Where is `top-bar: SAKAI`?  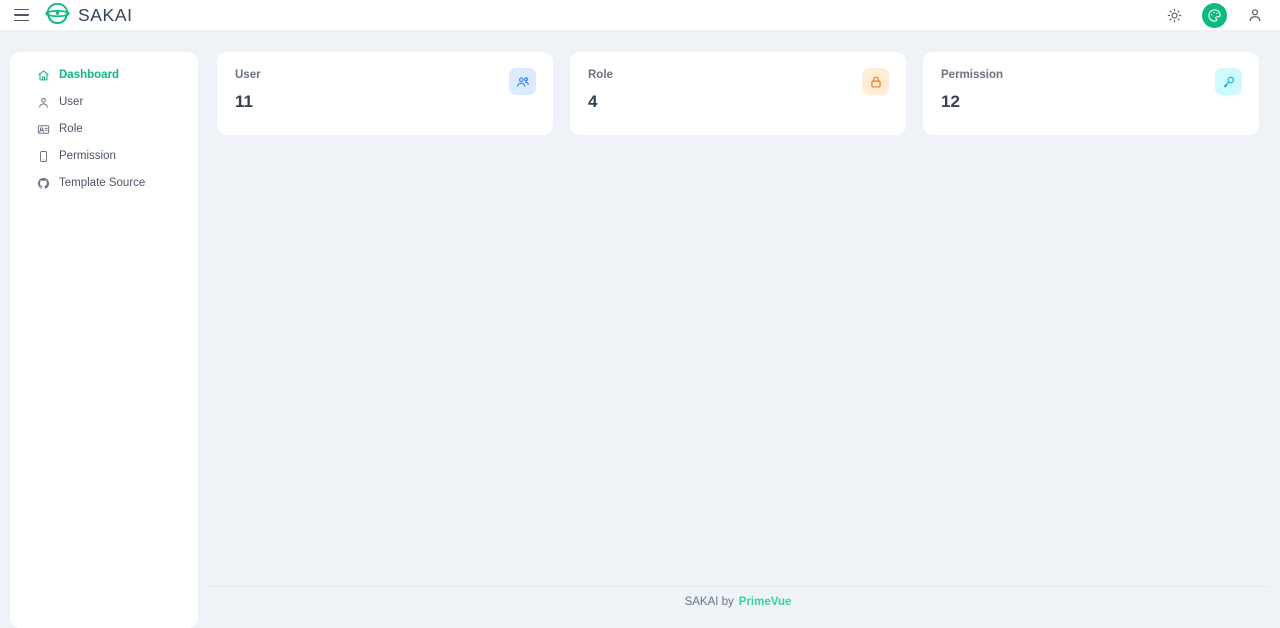 top-bar: SAKAI is located at coordinates (640, 15).